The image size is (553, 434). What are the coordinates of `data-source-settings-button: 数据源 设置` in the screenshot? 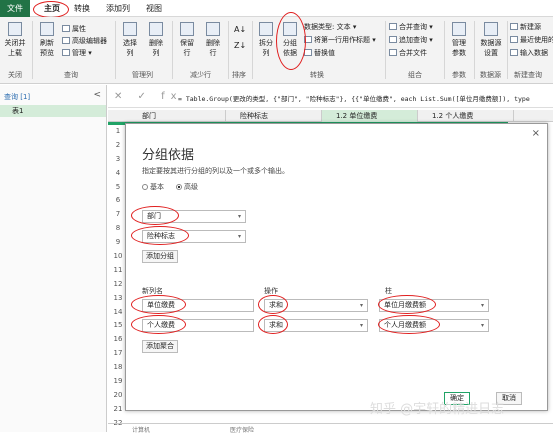 It's located at (491, 40).